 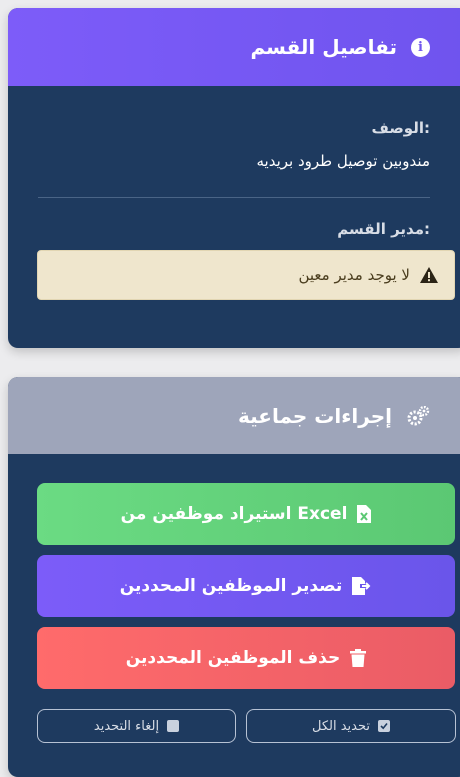 I want to click on export-selected-label: تصدير الموظفين المحددين, so click(x=231, y=586).